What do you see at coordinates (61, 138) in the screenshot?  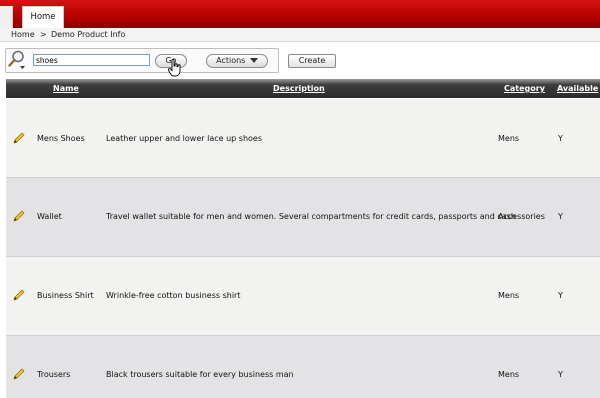 I see `cell-name: Mens Shoes` at bounding box center [61, 138].